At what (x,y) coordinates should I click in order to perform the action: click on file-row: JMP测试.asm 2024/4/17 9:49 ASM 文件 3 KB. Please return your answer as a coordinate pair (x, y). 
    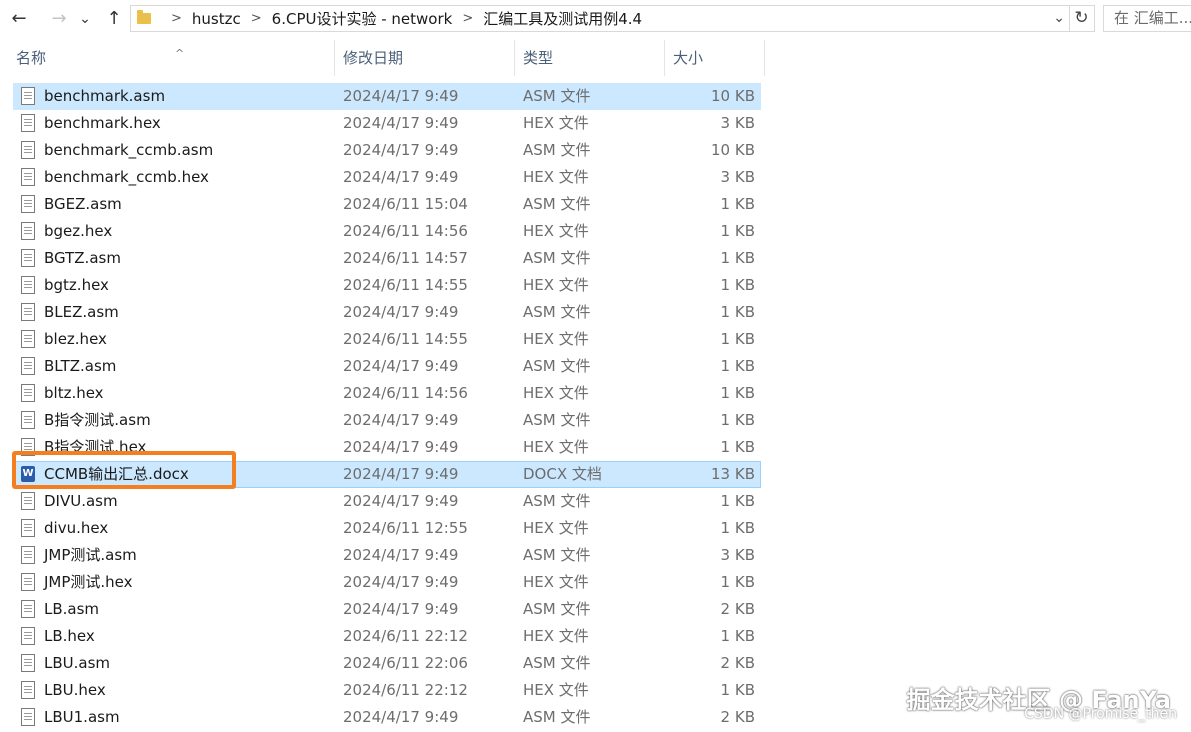
    Looking at the image, I should click on (387, 555).